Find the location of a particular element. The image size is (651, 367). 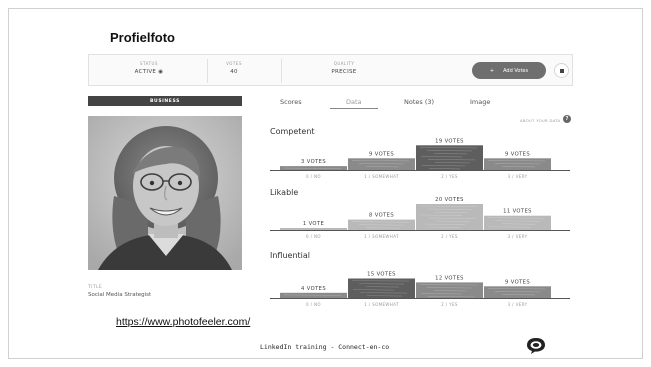

active-tab-indicator is located at coordinates (354, 108).